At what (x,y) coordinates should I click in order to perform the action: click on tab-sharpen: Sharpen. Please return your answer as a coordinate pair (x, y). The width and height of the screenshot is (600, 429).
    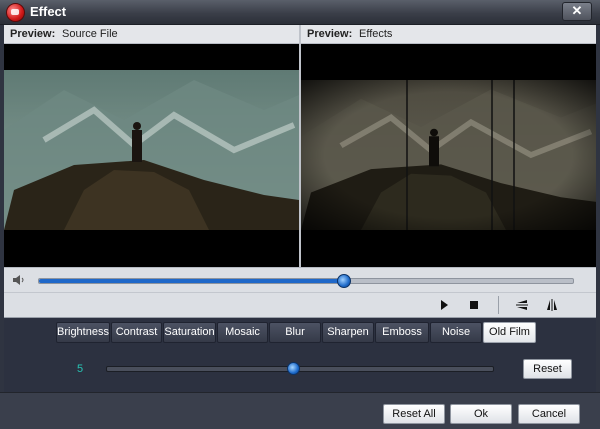
    Looking at the image, I should click on (348, 332).